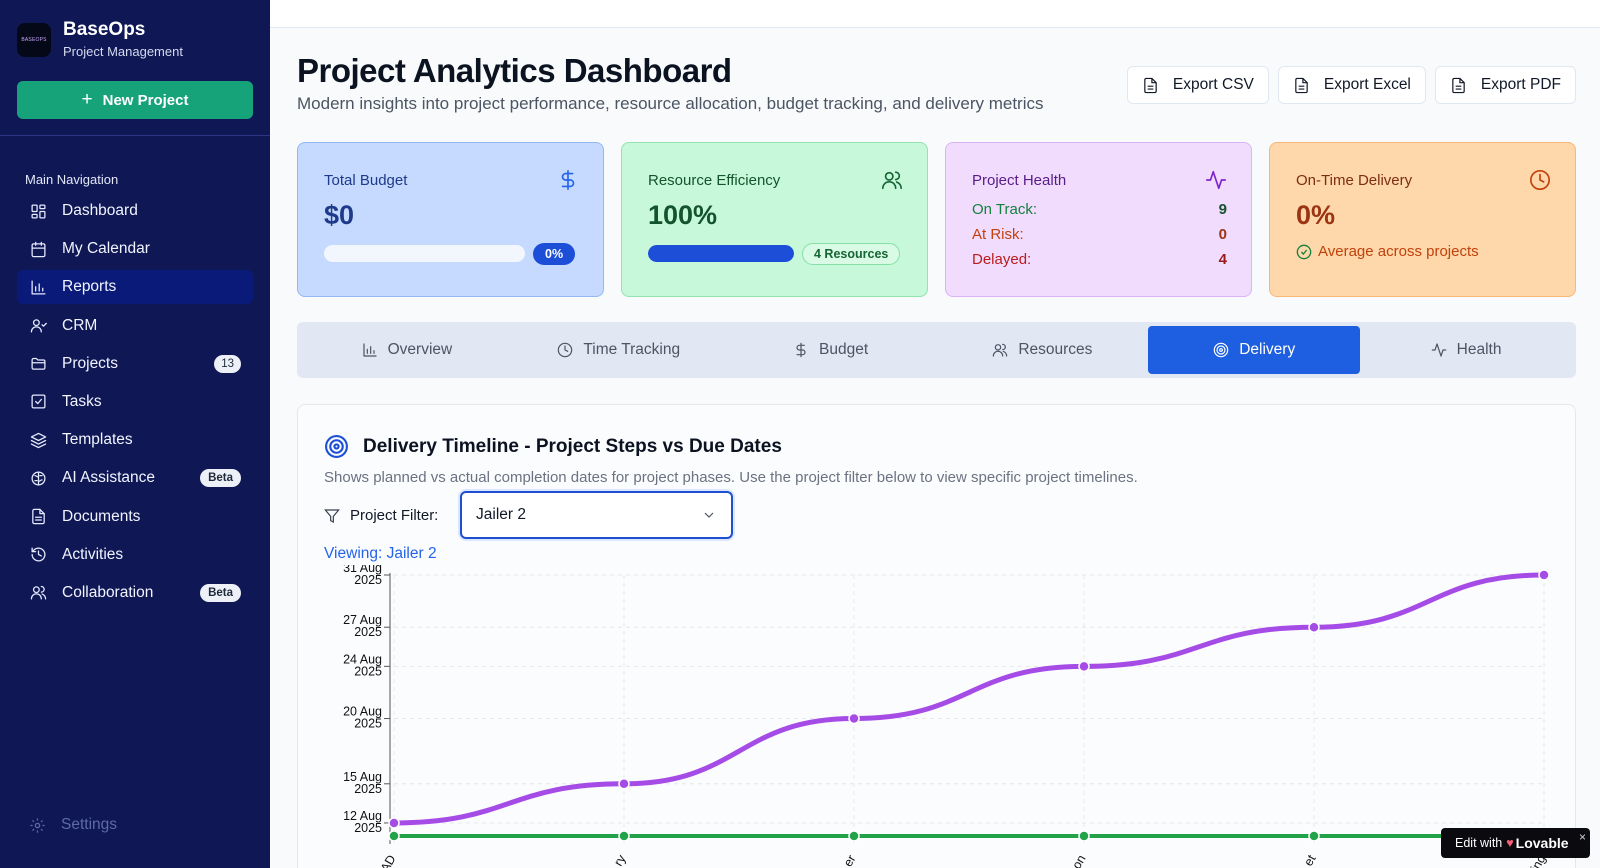 This screenshot has height=868, width=1600. What do you see at coordinates (362, 718) in the screenshot?
I see `y-tick-label: 20 Aug 2025` at bounding box center [362, 718].